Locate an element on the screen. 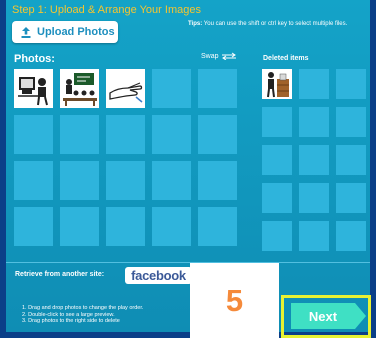 The height and width of the screenshot is (338, 376). step-number: 5 is located at coordinates (234, 300).